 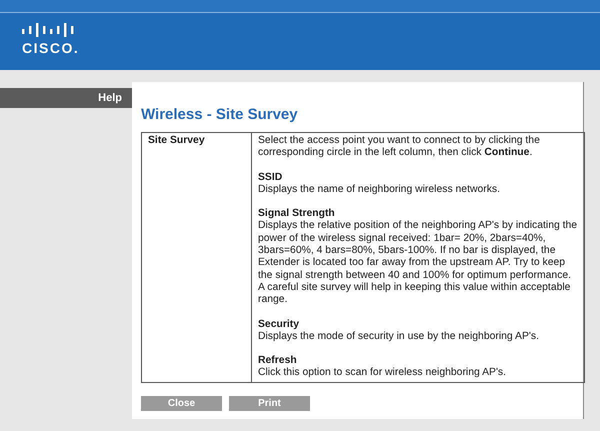 What do you see at coordinates (181, 403) in the screenshot?
I see `action-button: Close` at bounding box center [181, 403].